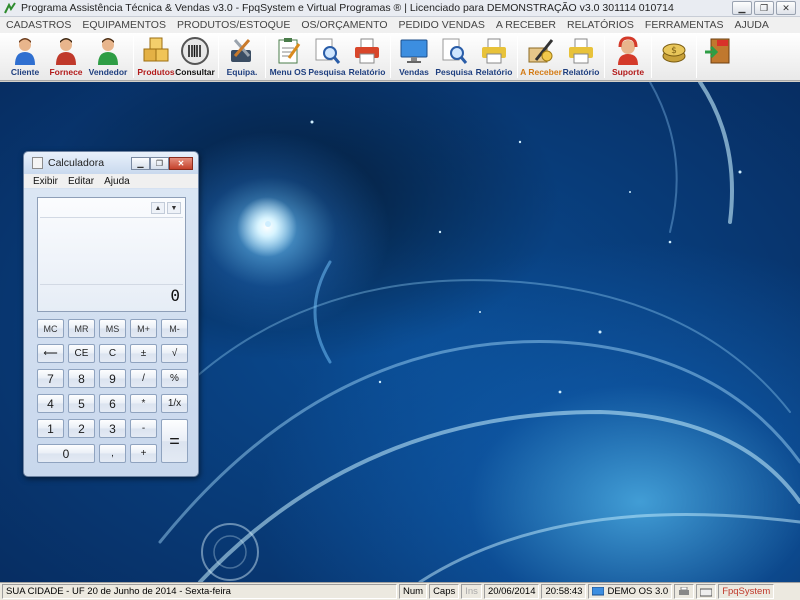 The height and width of the screenshot is (600, 800). What do you see at coordinates (241, 50) in the screenshot?
I see `tools-icon` at bounding box center [241, 50].